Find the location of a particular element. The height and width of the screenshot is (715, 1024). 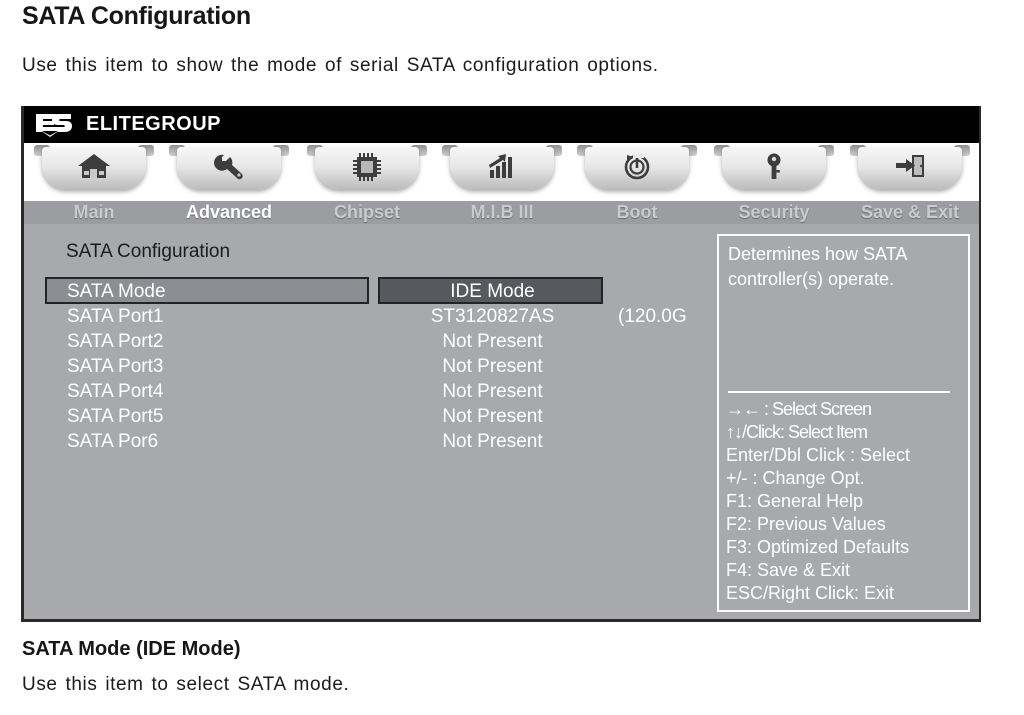

tab-save-exit is located at coordinates (910, 172).